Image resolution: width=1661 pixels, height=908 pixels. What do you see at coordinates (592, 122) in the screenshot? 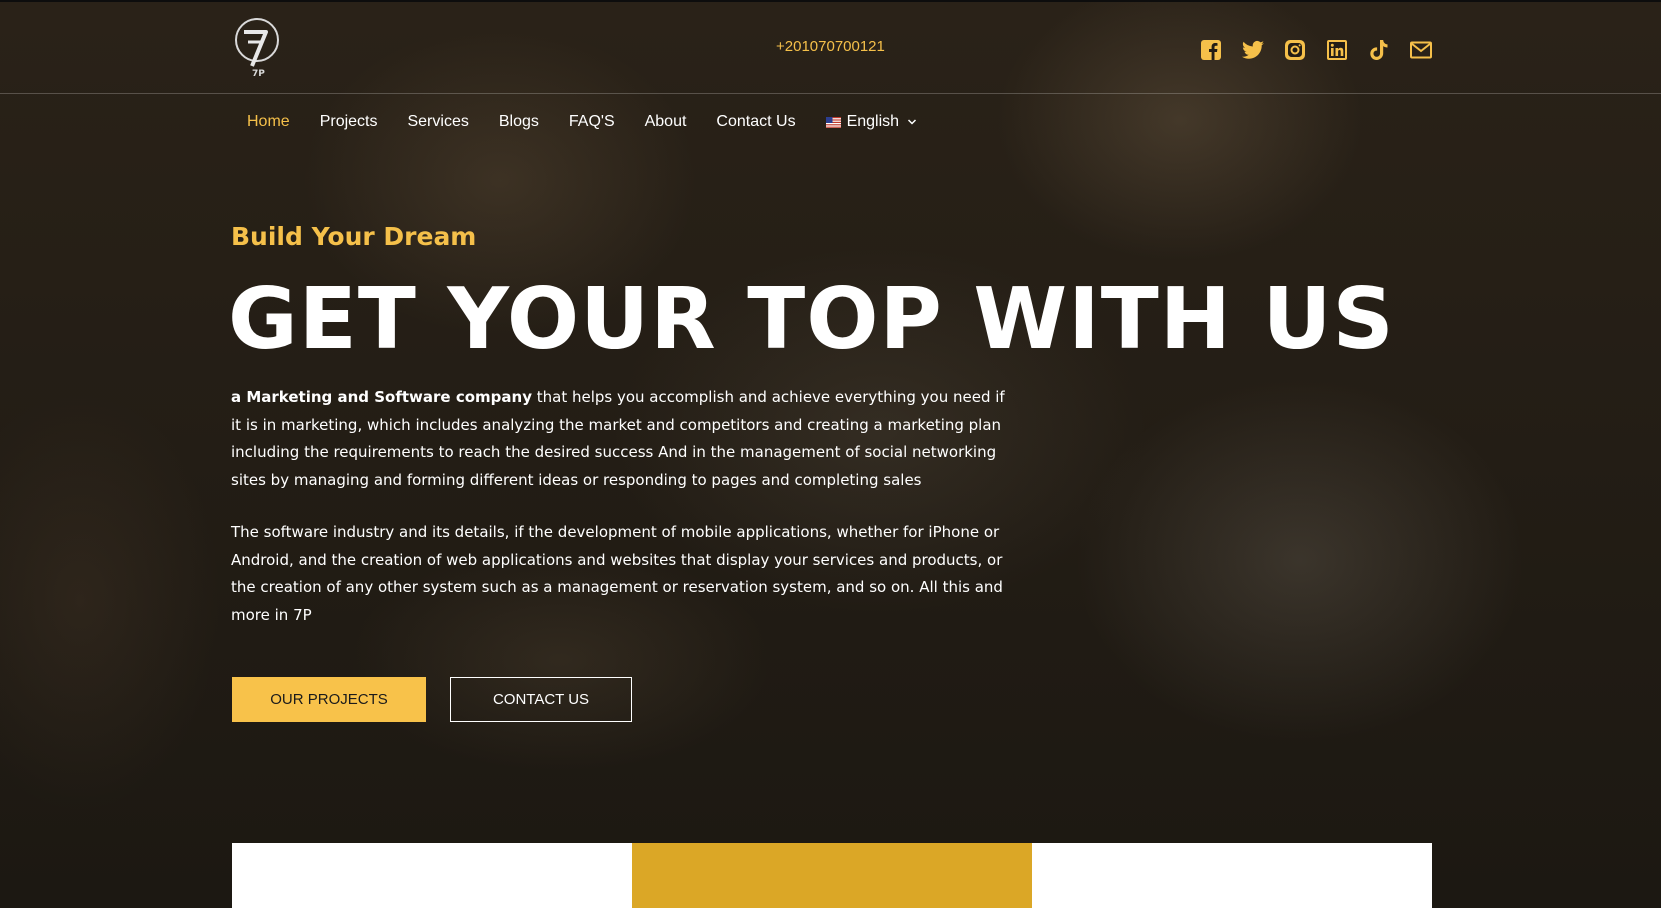
I see `nav-faqs: FAQ'S` at bounding box center [592, 122].